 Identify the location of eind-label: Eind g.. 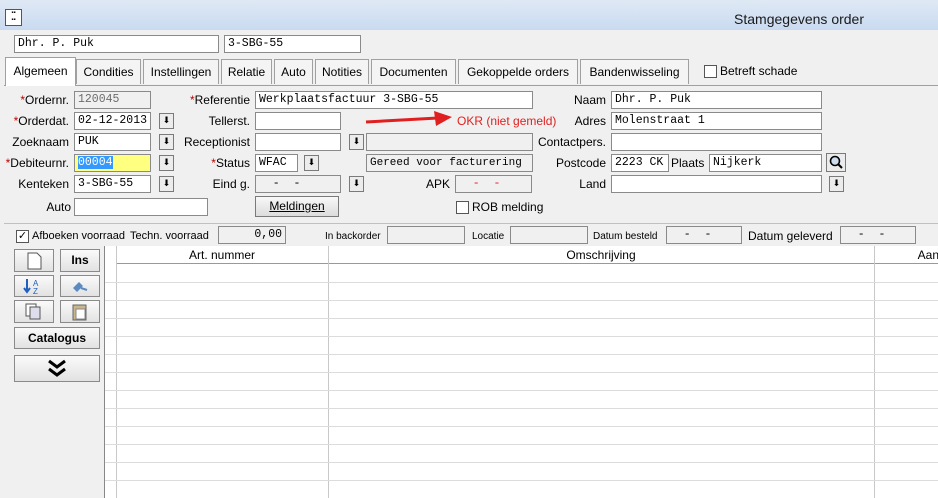
(231, 184).